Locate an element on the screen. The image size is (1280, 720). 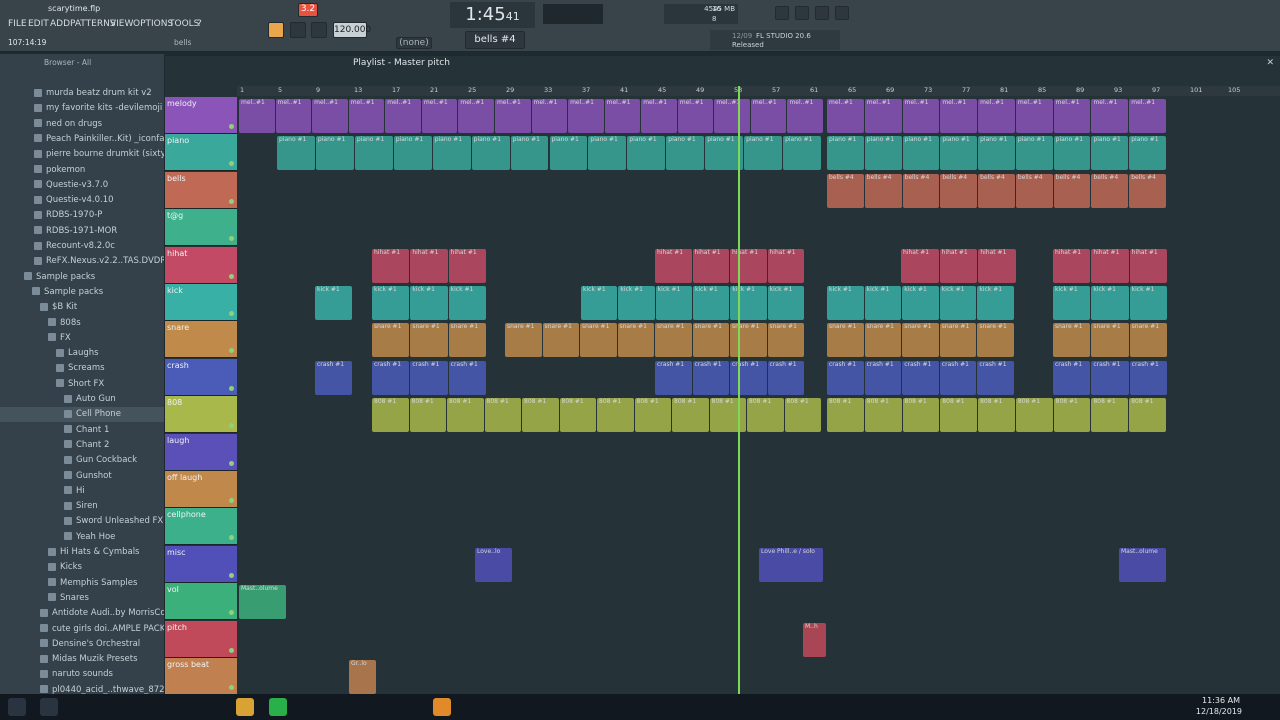
menu-view: VIEW is located at coordinates (121, 24).